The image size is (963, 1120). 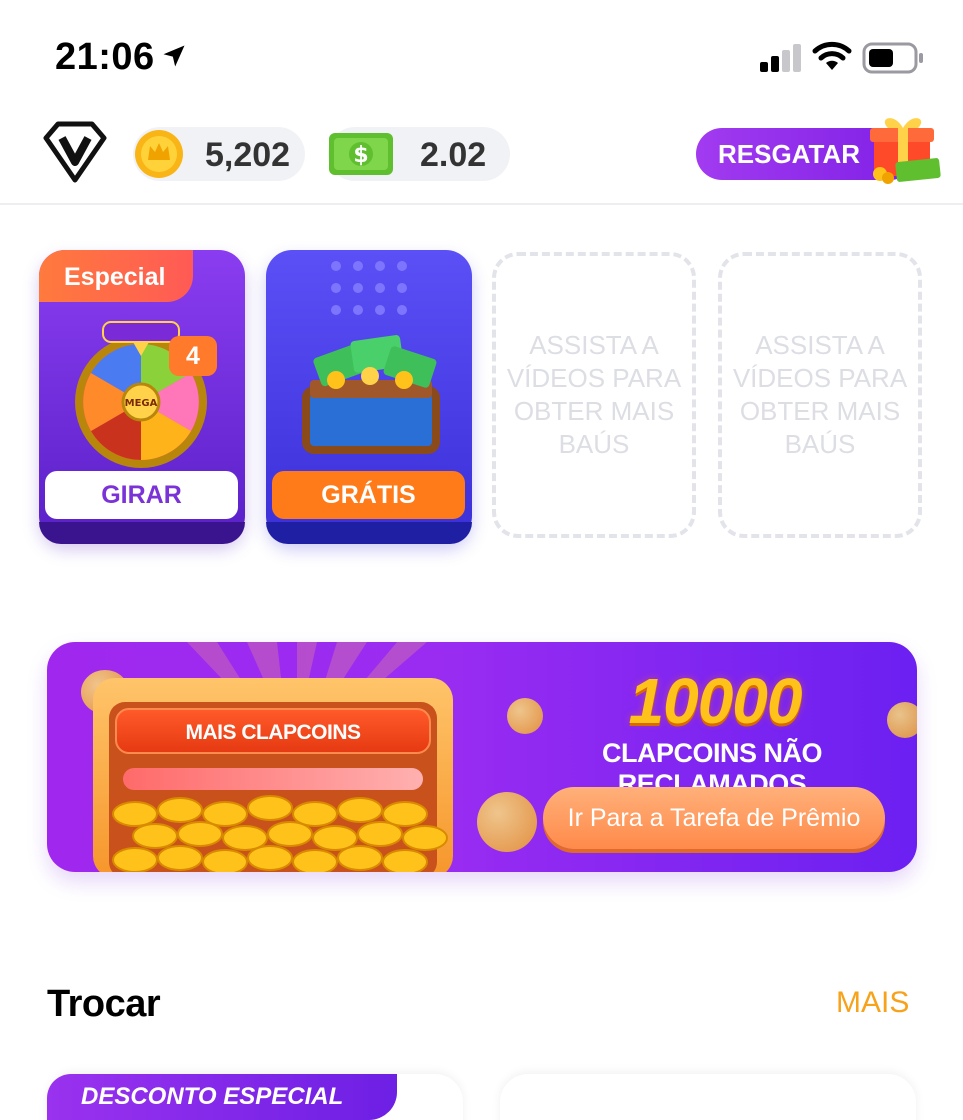 What do you see at coordinates (872, 1003) in the screenshot?
I see `more-link: MAIS` at bounding box center [872, 1003].